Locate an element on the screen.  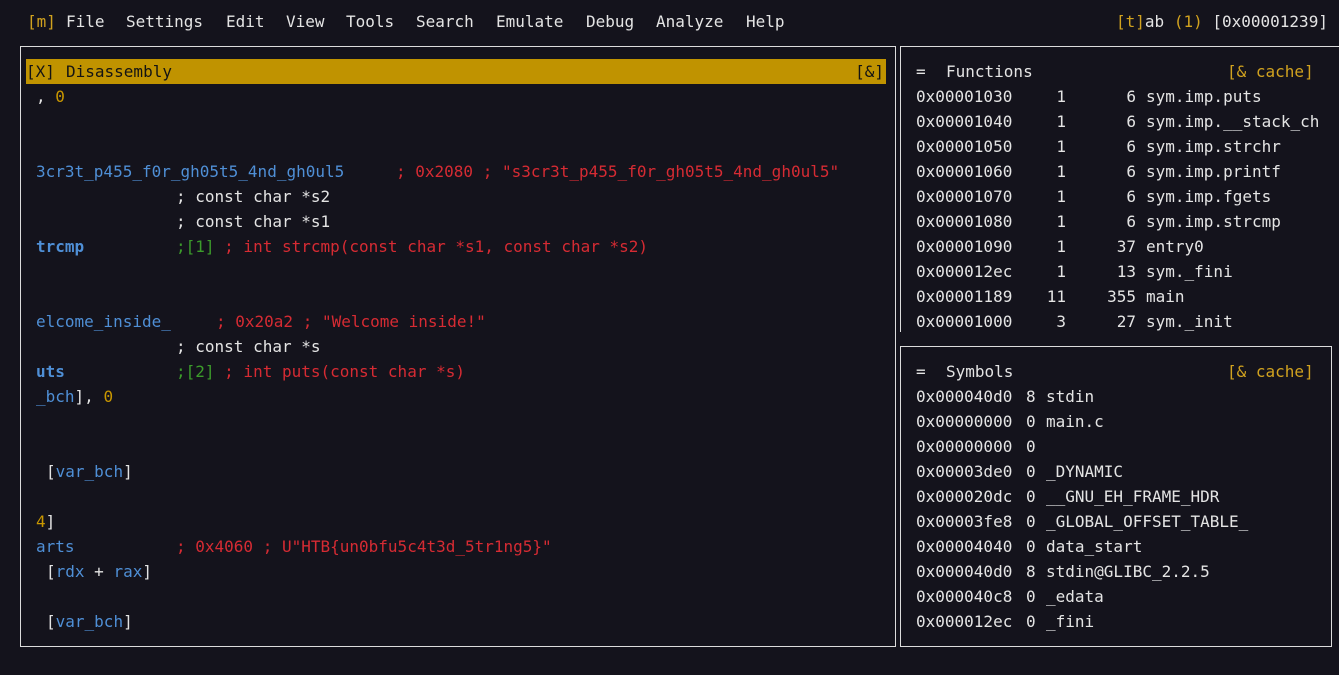
symbol-name: _edata is located at coordinates (1075, 596).